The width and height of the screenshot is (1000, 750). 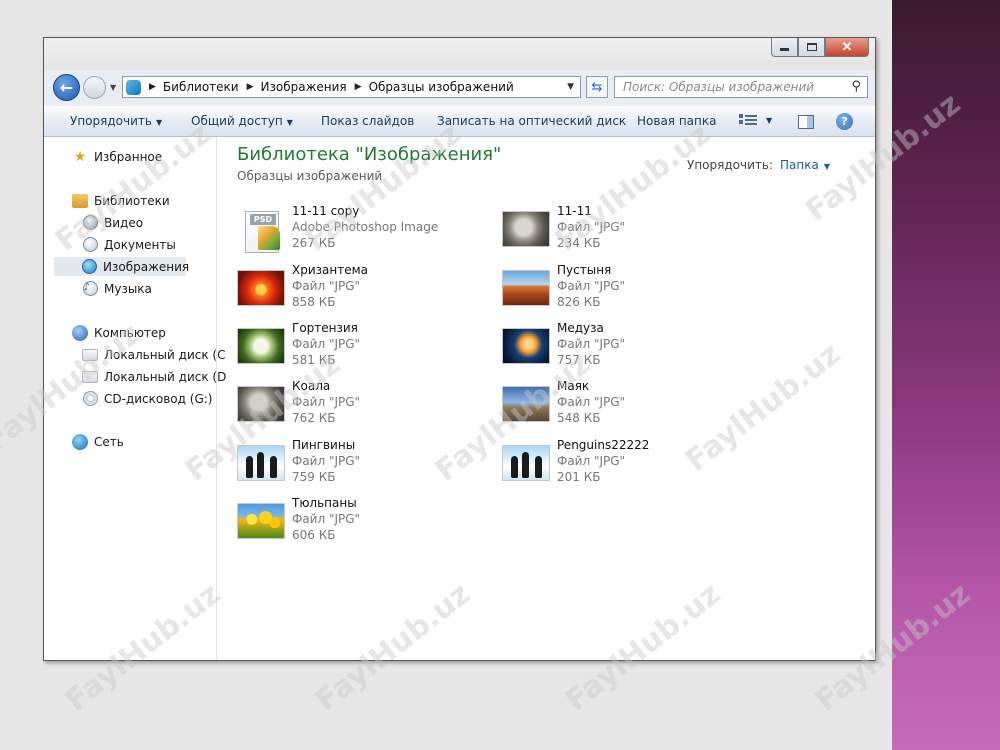 I want to click on nav-item-cd-drive: CD-дисковод (G:), so click(x=147, y=398).